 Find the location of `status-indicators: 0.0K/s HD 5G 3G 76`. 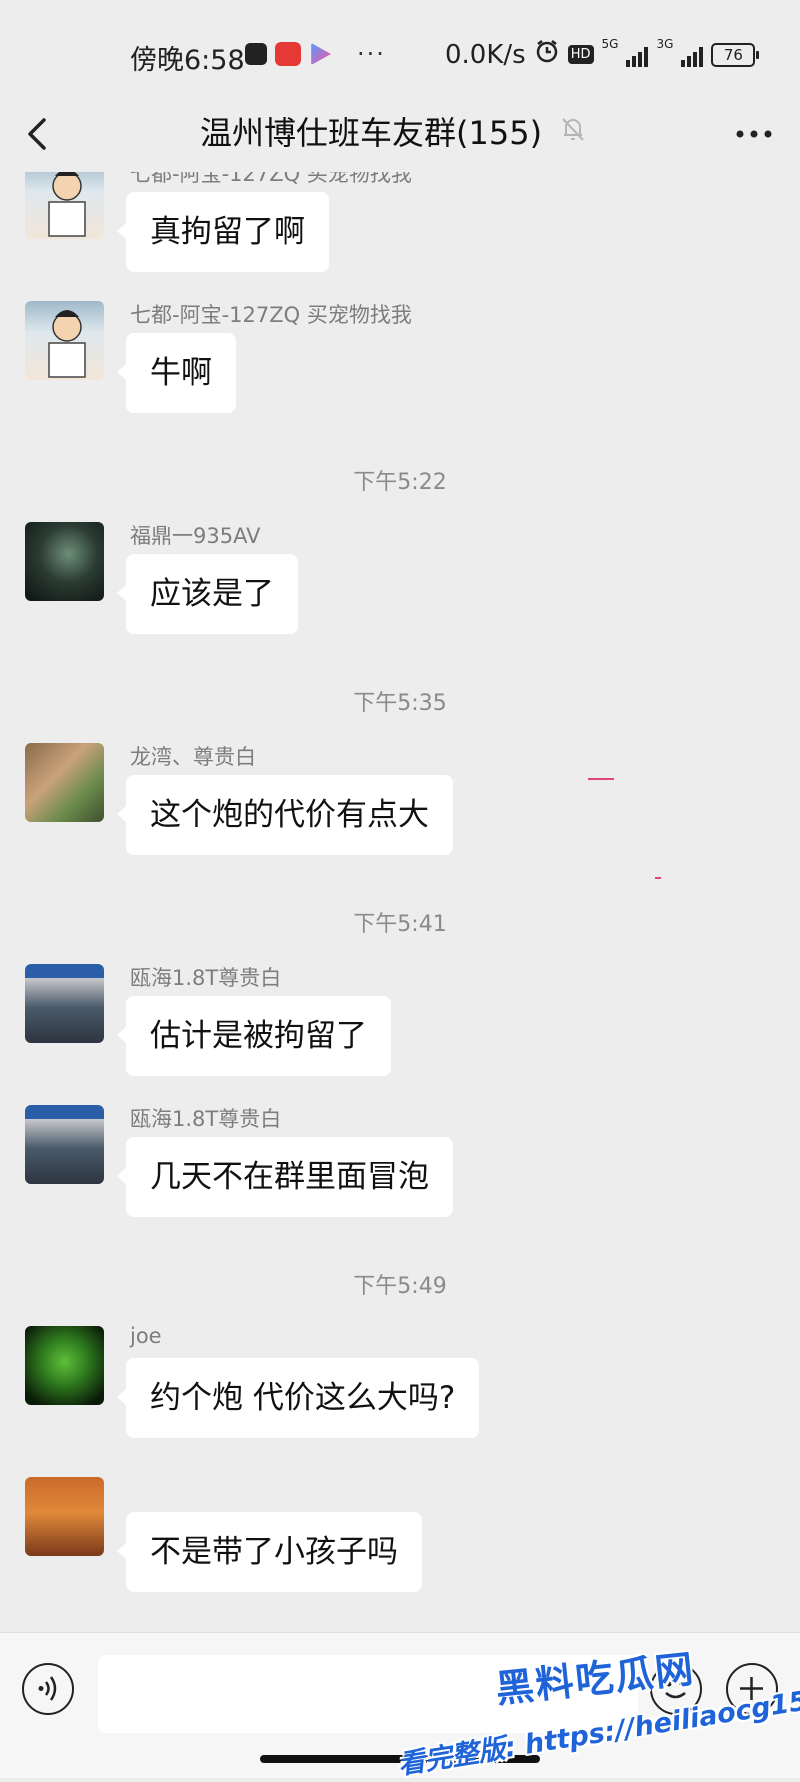

status-indicators: 0.0K/s HD 5G 3G 76 is located at coordinates (602, 54).